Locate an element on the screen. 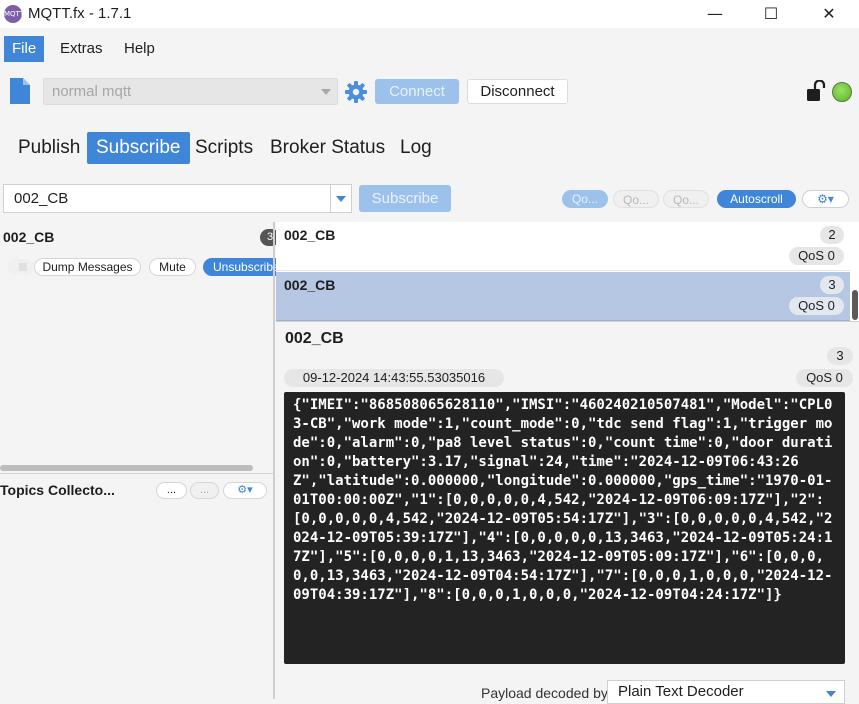 Image resolution: width=859 pixels, height=704 pixels. payload-decoder-value: Plain Text Decoder is located at coordinates (681, 691).